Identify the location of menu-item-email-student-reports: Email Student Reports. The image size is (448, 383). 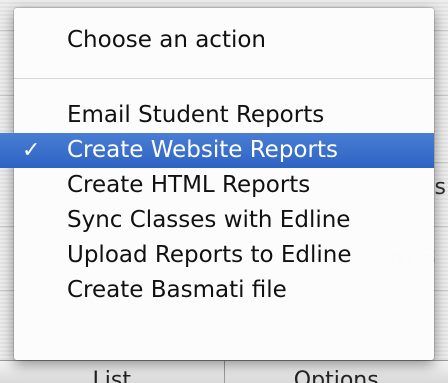
(224, 115).